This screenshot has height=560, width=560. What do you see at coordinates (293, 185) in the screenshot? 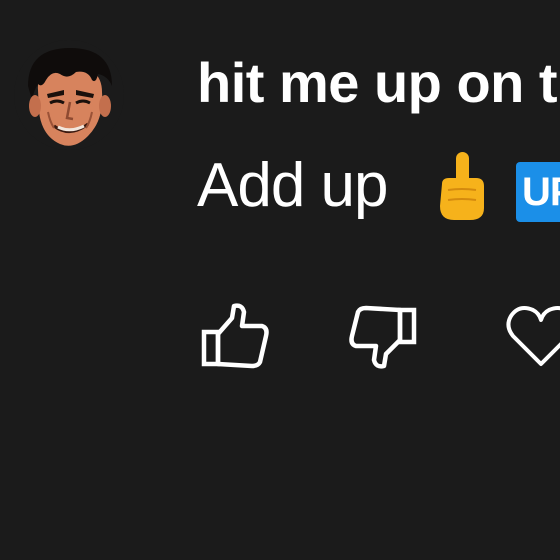
I see `comment-text: Add up` at bounding box center [293, 185].